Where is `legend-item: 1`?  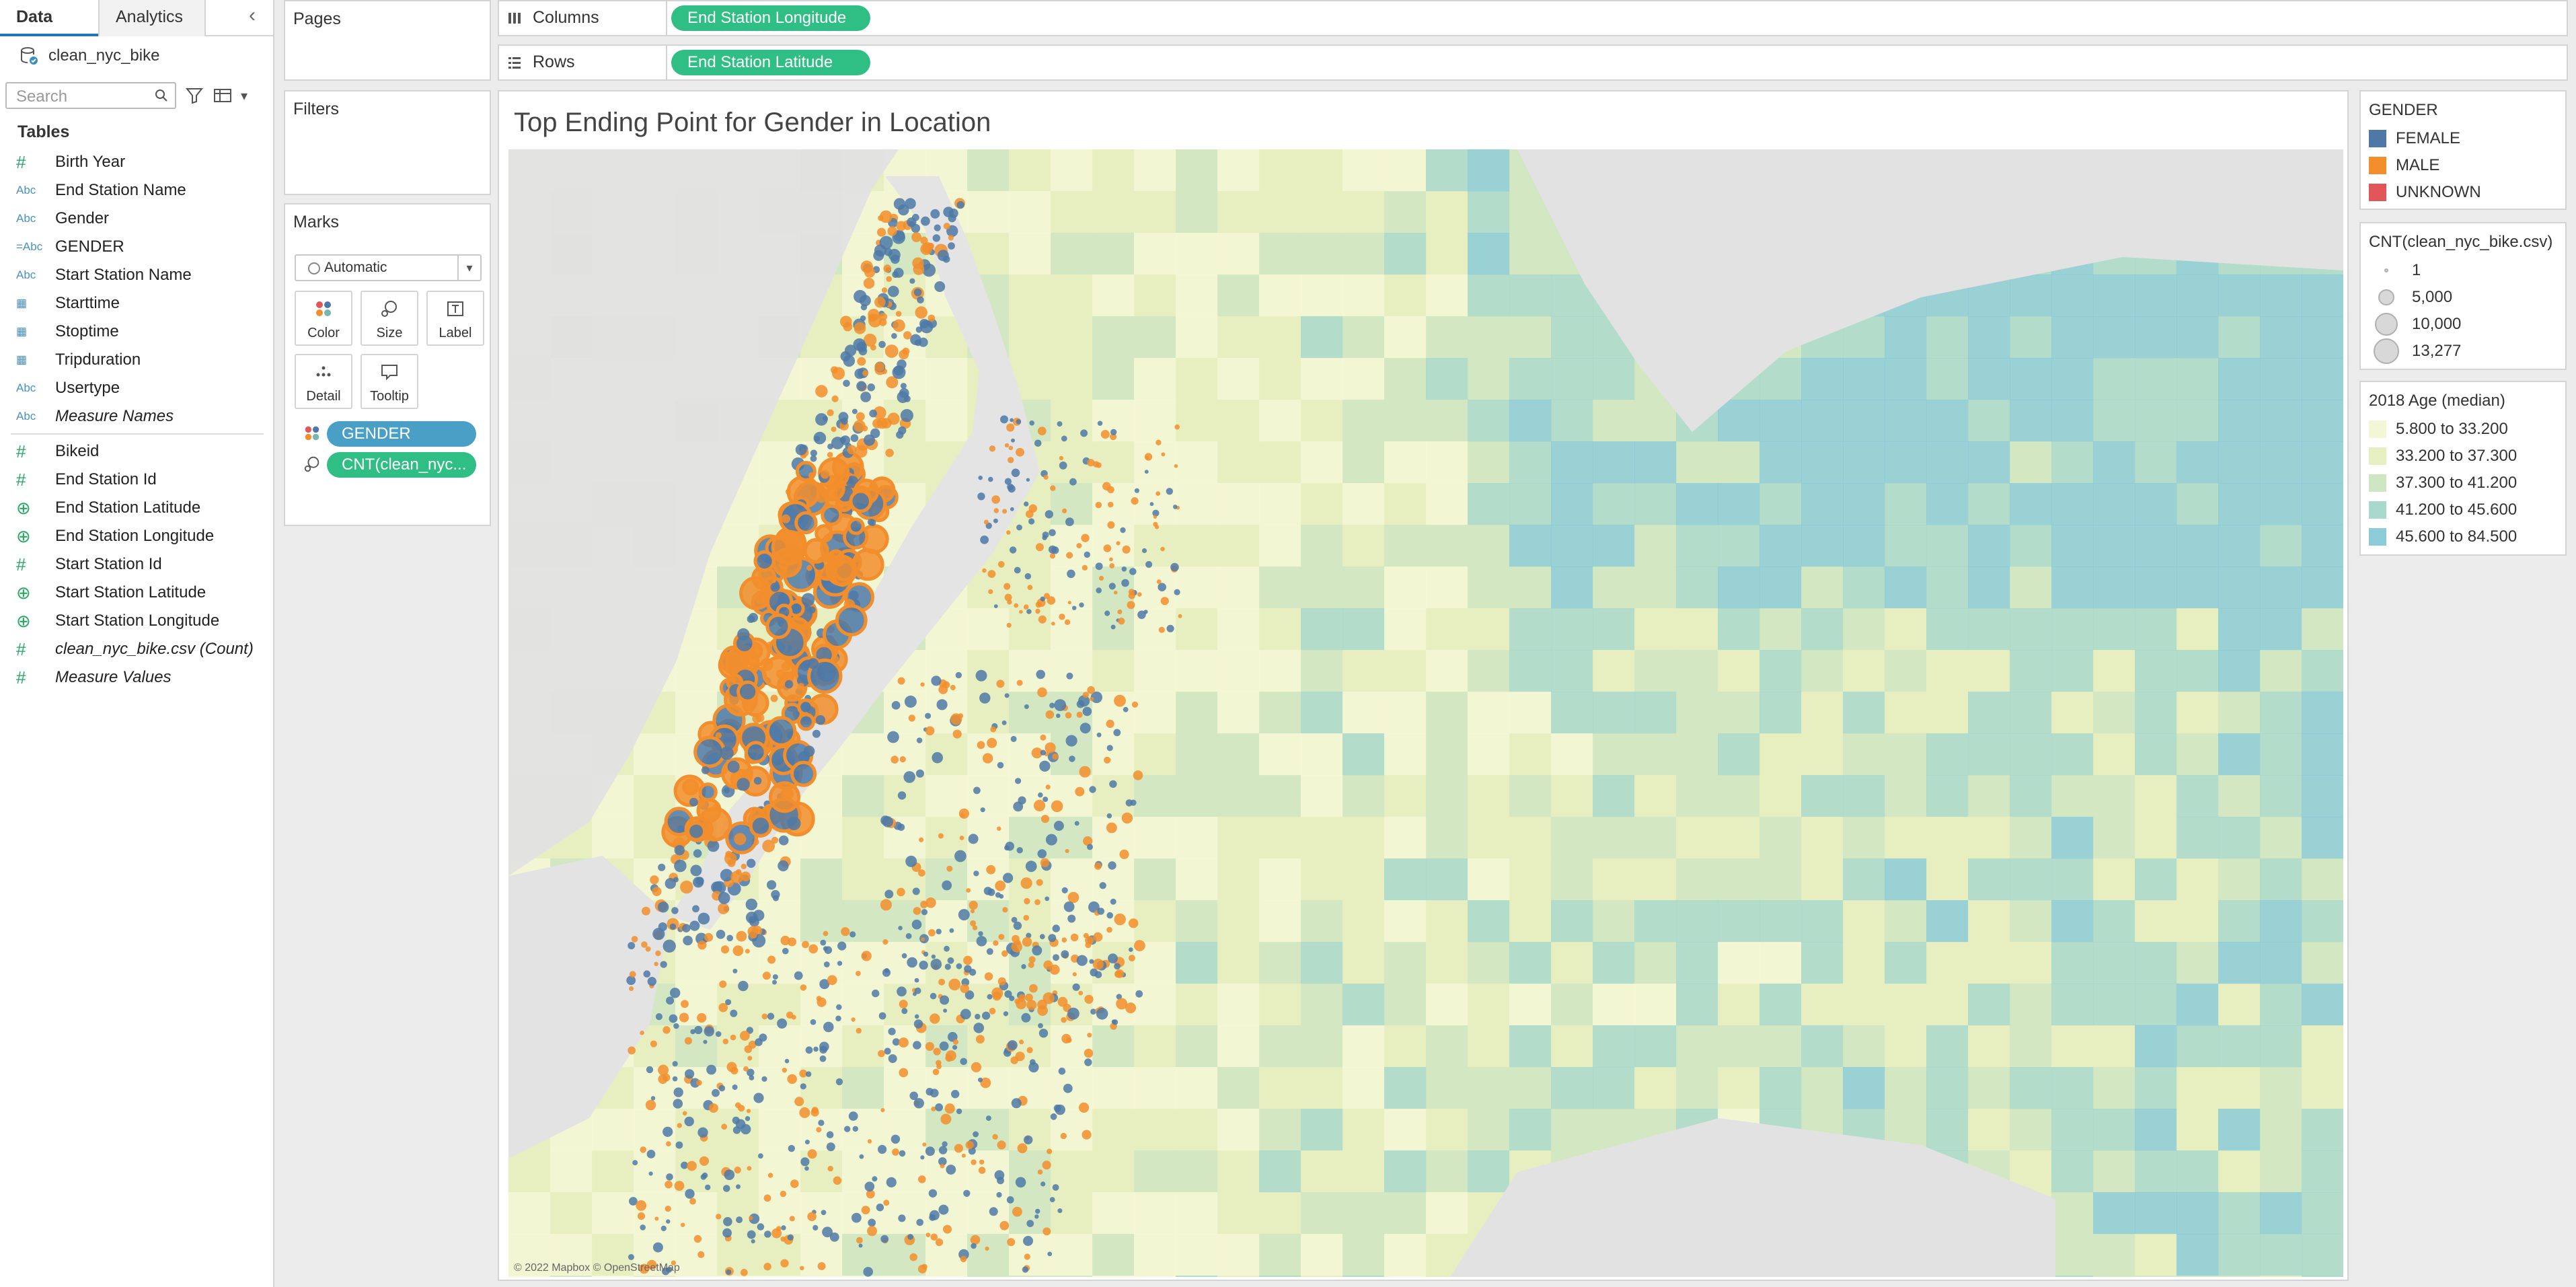
legend-item: 1 is located at coordinates (2463, 270).